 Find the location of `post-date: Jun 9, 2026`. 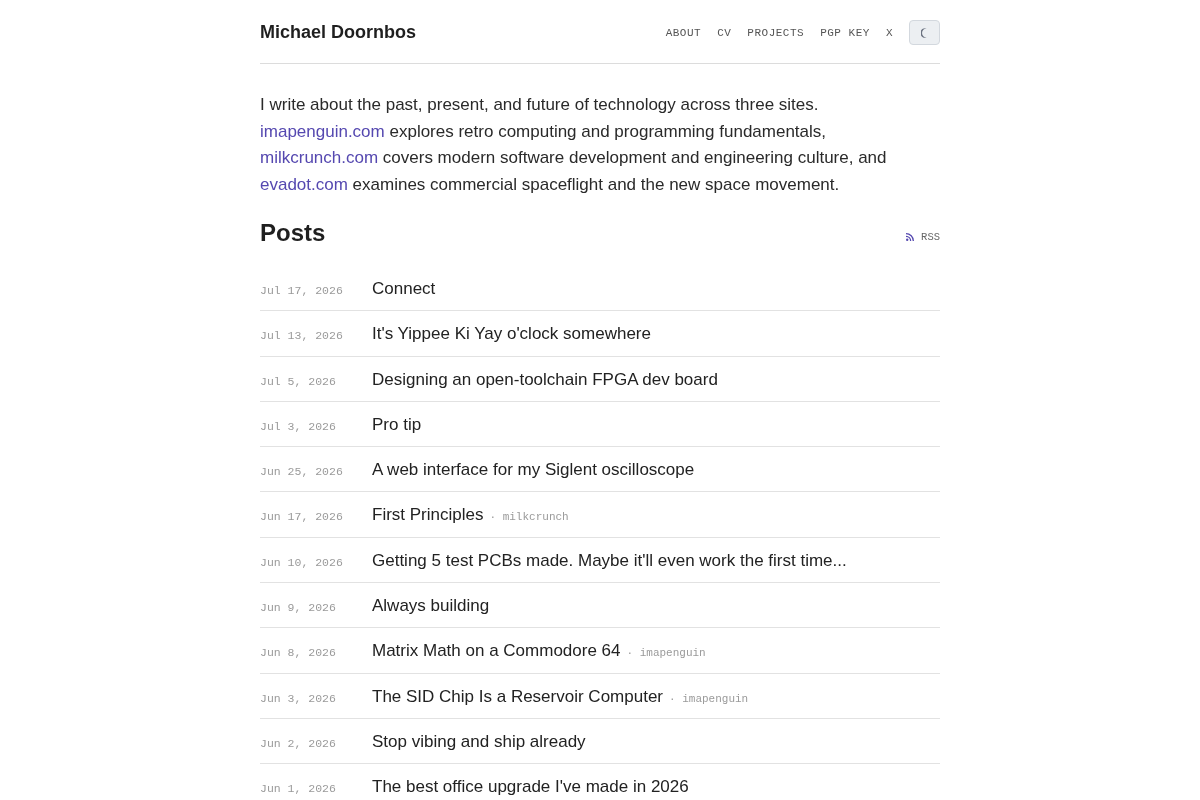

post-date: Jun 9, 2026 is located at coordinates (298, 608).